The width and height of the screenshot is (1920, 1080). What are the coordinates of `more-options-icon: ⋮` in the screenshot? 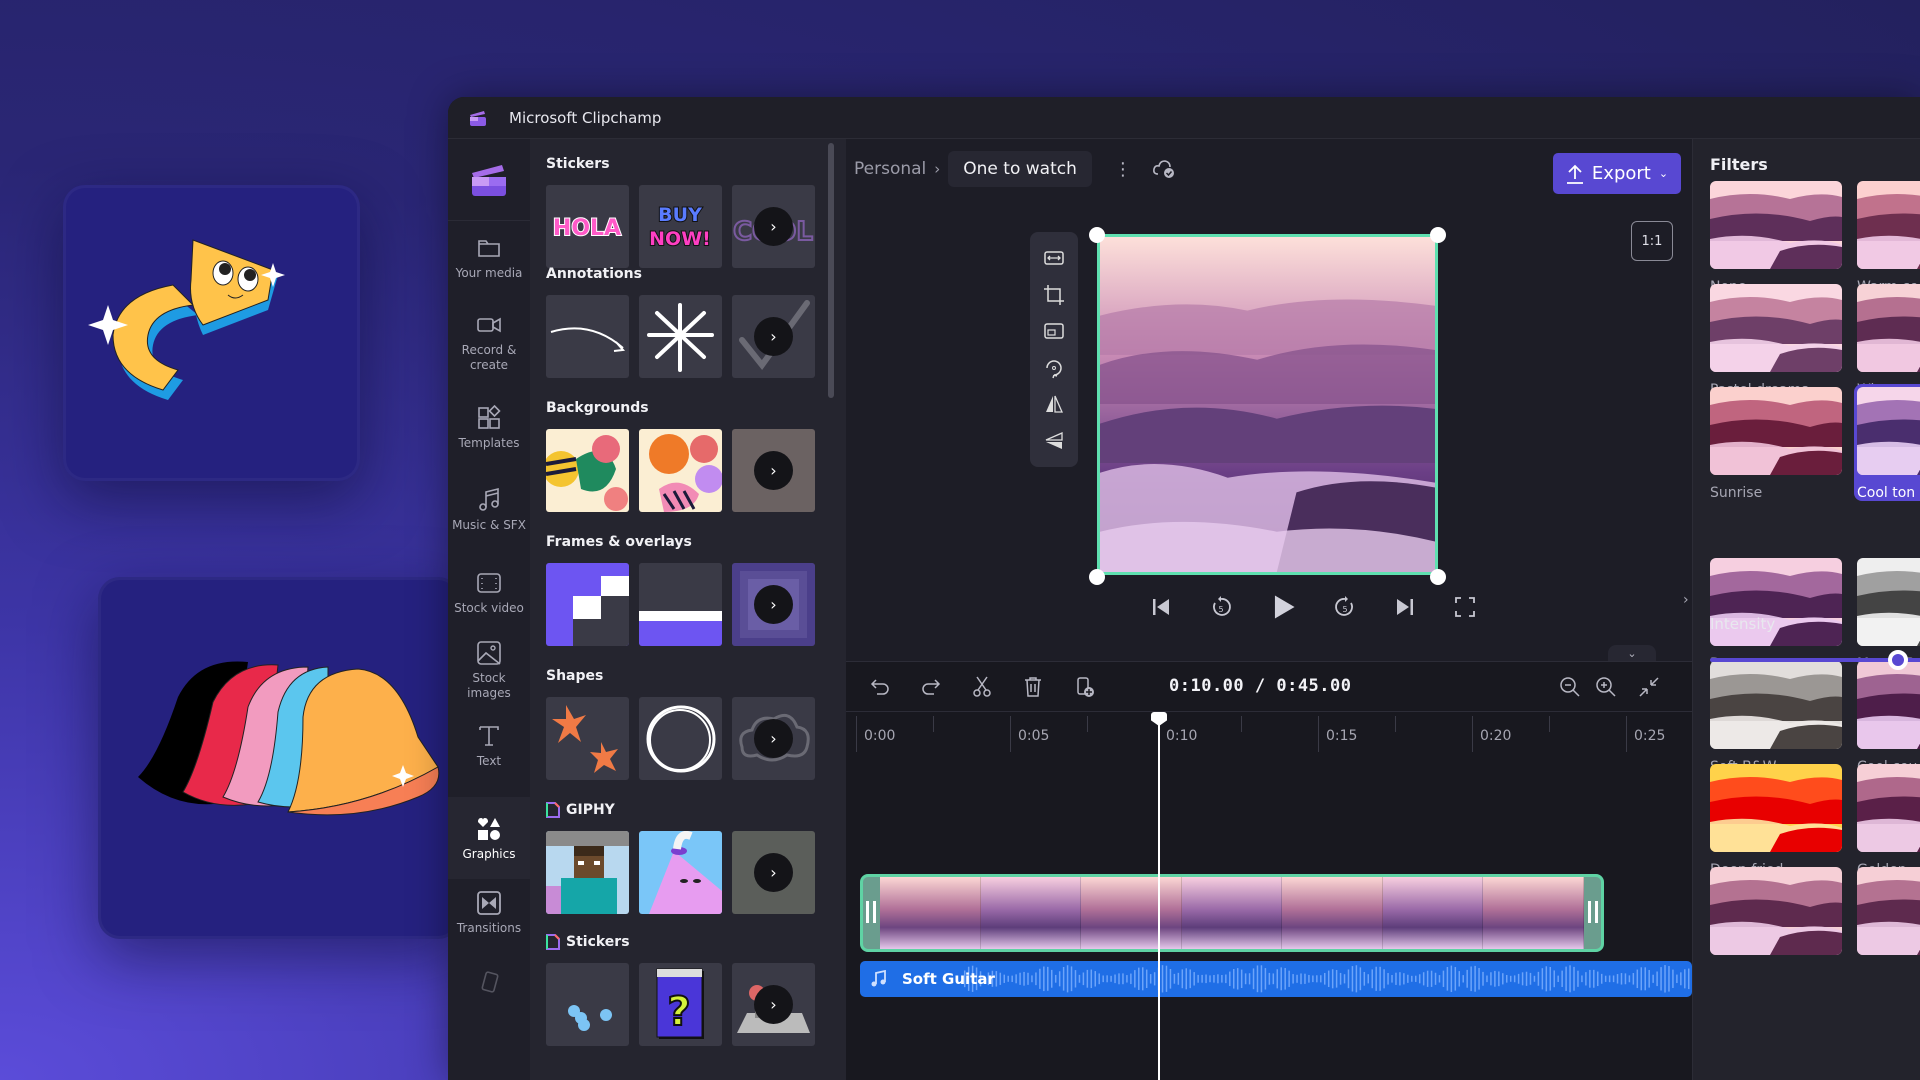 It's located at (1123, 169).